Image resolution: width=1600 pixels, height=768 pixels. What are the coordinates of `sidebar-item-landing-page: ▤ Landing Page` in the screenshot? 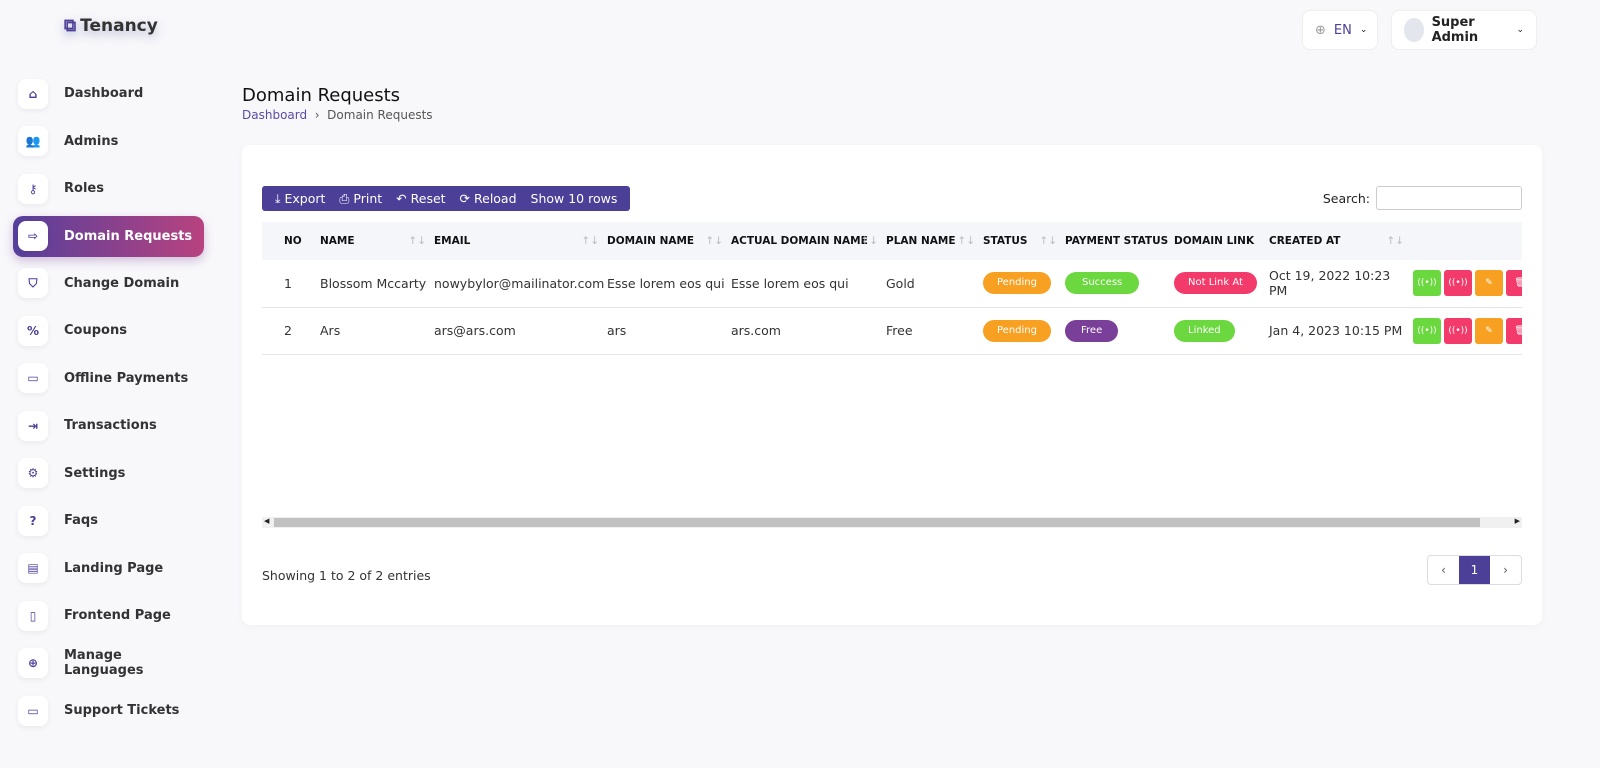 It's located at (108, 569).